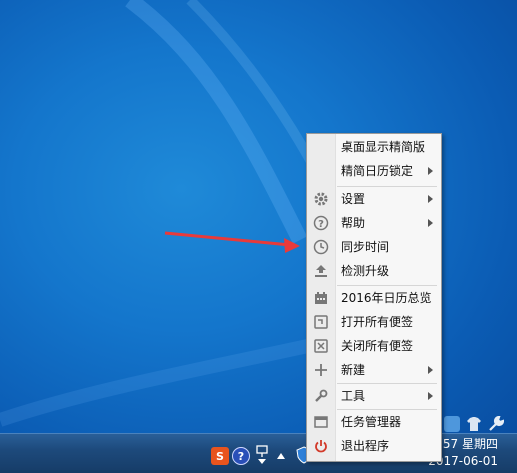 This screenshot has width=517, height=473. Describe the element at coordinates (321, 247) in the screenshot. I see `clock-icon` at that location.